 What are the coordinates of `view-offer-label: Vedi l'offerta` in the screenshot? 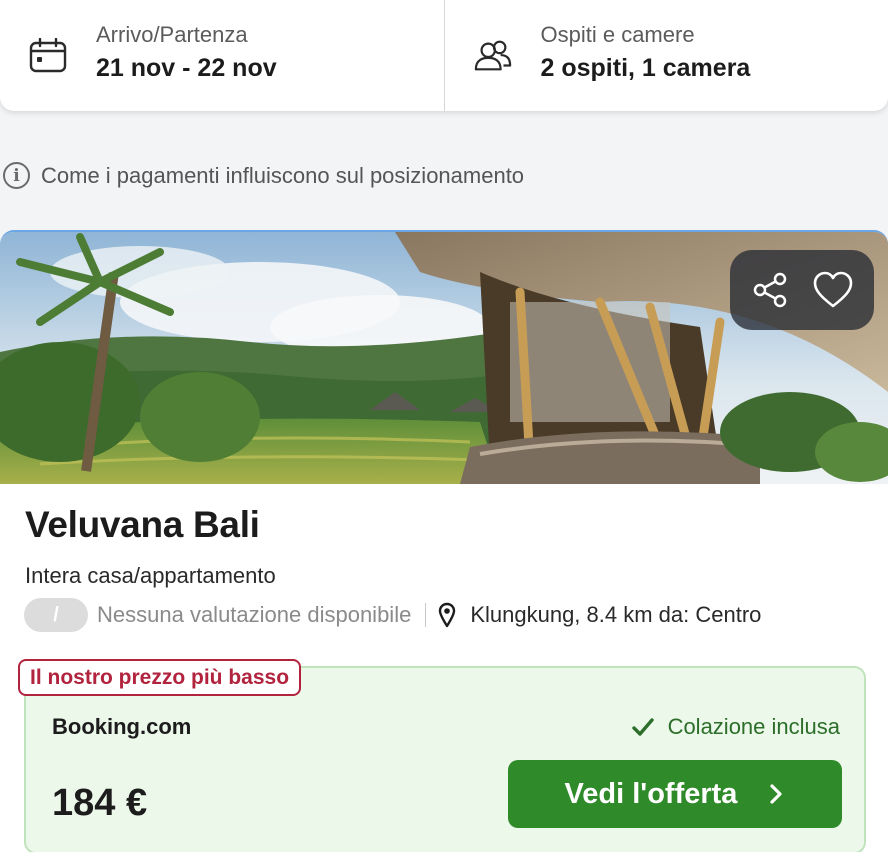 It's located at (651, 793).